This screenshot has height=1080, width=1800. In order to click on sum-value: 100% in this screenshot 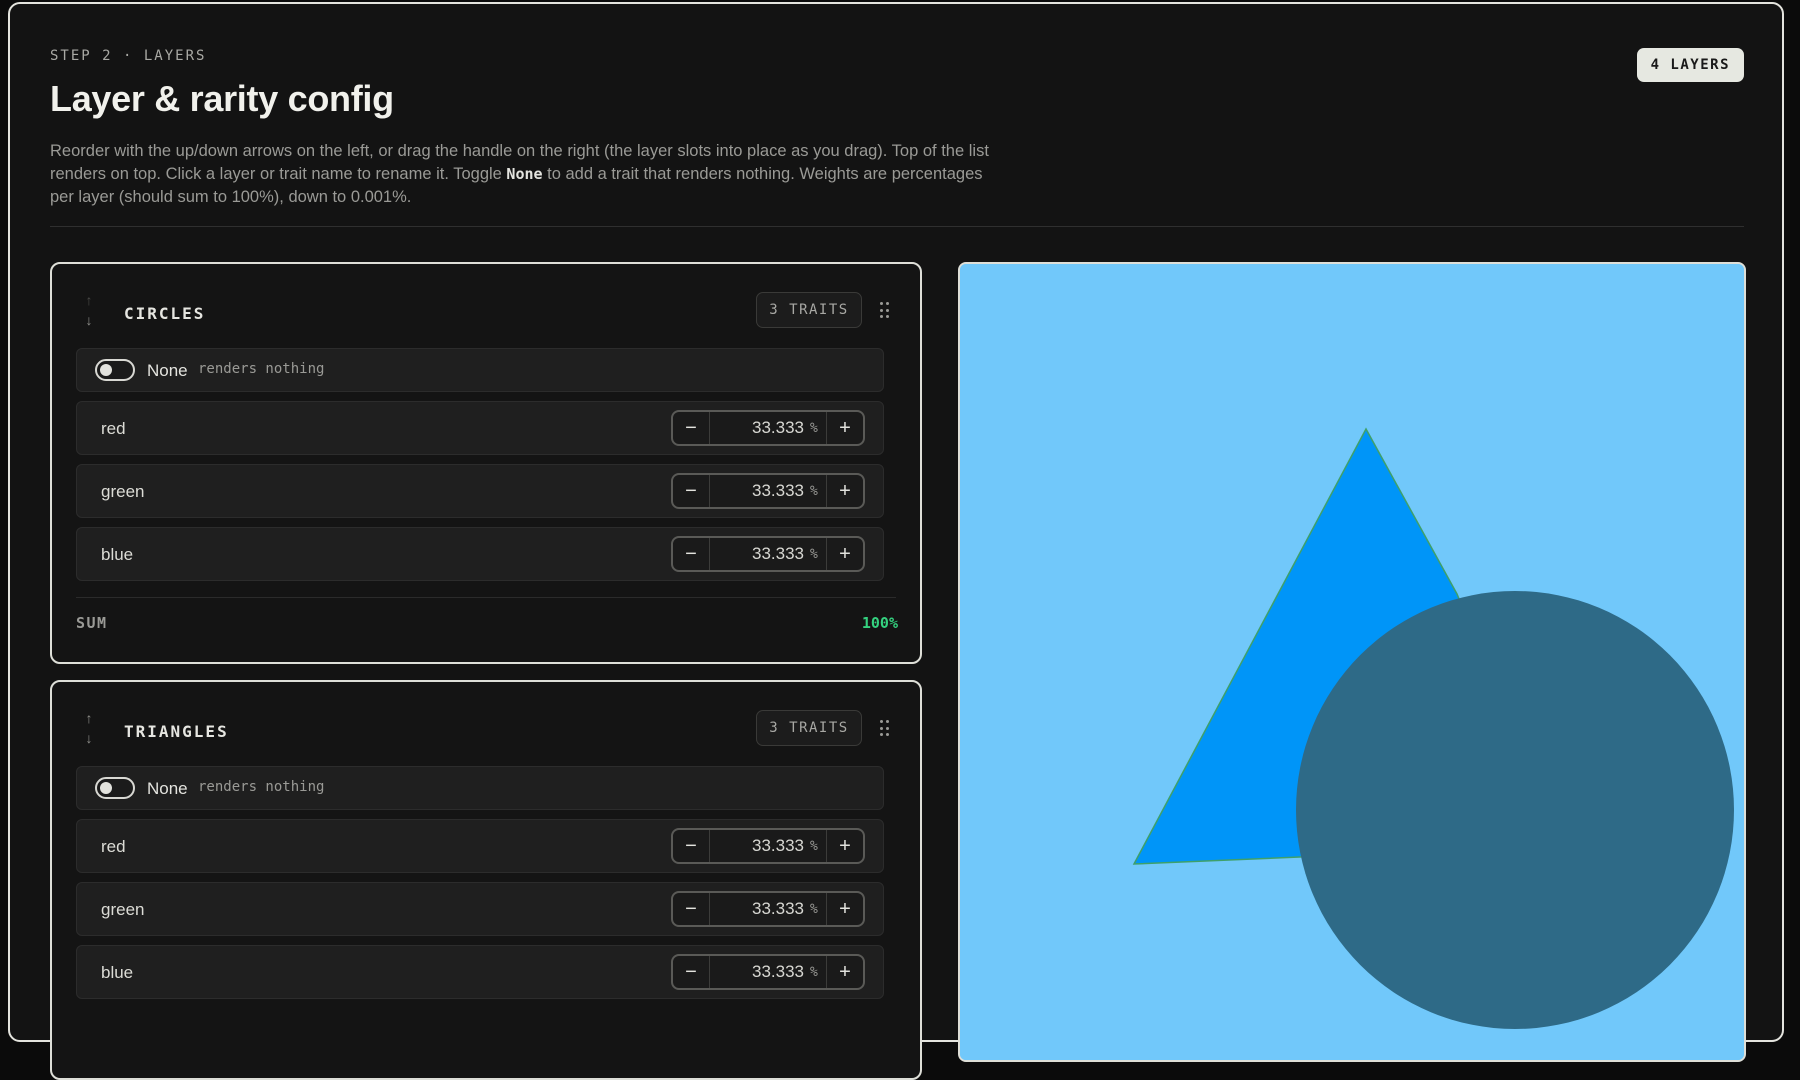, I will do `click(879, 623)`.